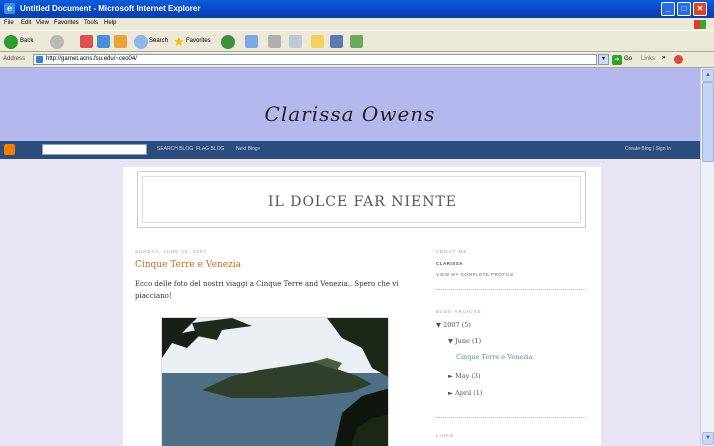 This screenshot has width=714, height=446. I want to click on menu-favorites: Favorites, so click(66, 23).